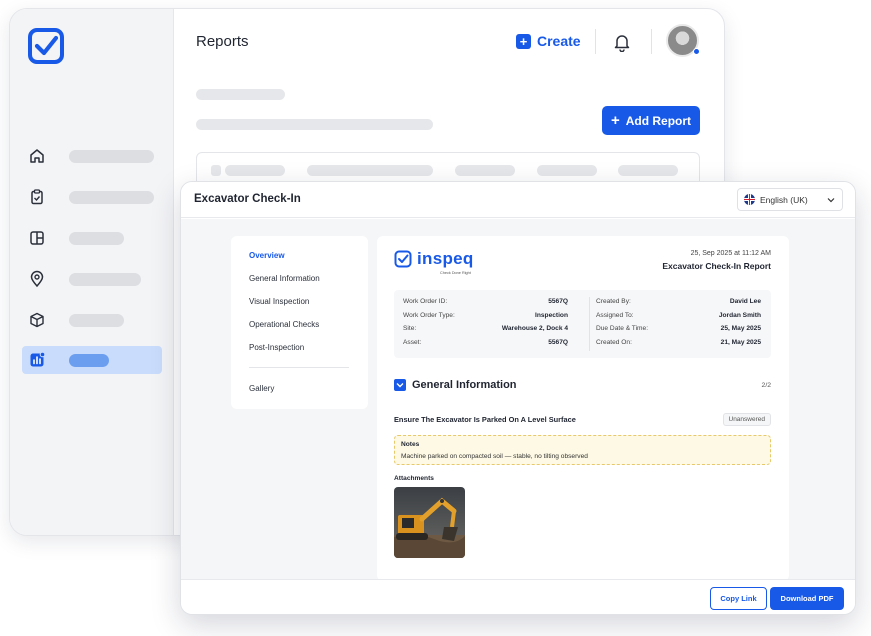 The image size is (871, 636). I want to click on skeleton-checkbox, so click(216, 170).